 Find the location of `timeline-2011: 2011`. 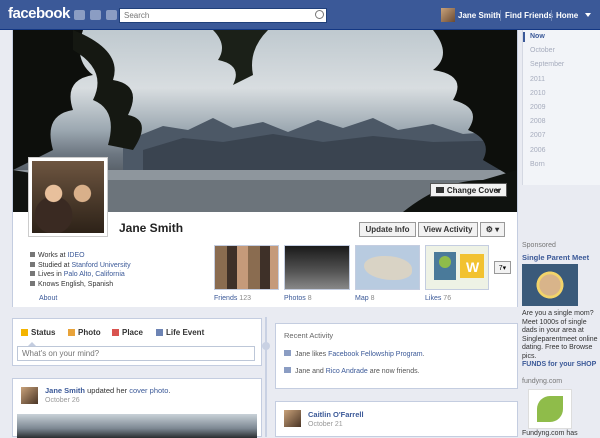

timeline-2011: 2011 is located at coordinates (561, 80).